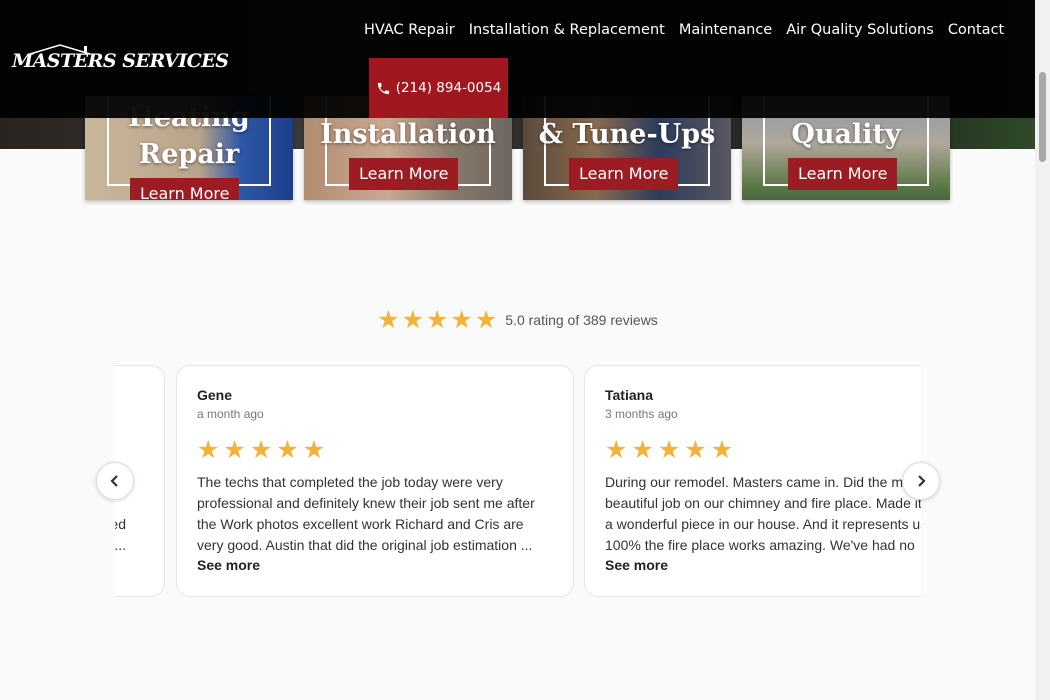 This screenshot has width=1050, height=700. What do you see at coordinates (725, 30) in the screenshot?
I see `nav-maintenance: Maintenance` at bounding box center [725, 30].